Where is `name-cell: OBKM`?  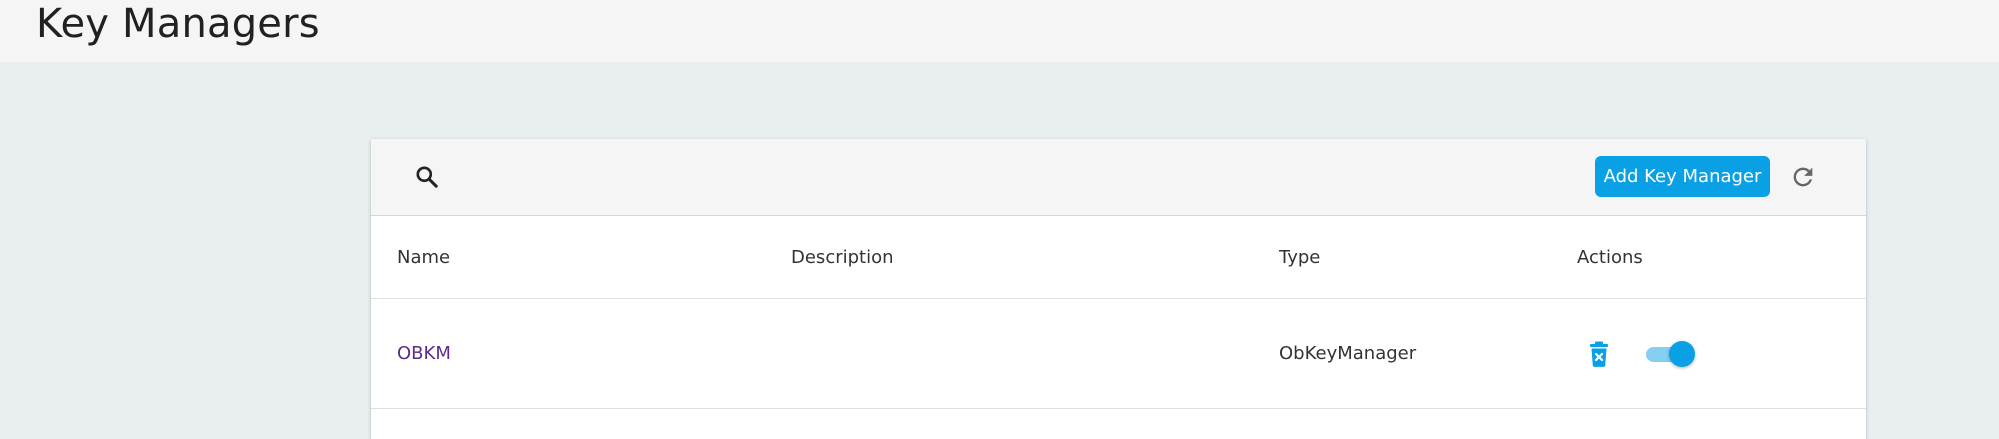 name-cell: OBKM is located at coordinates (424, 353).